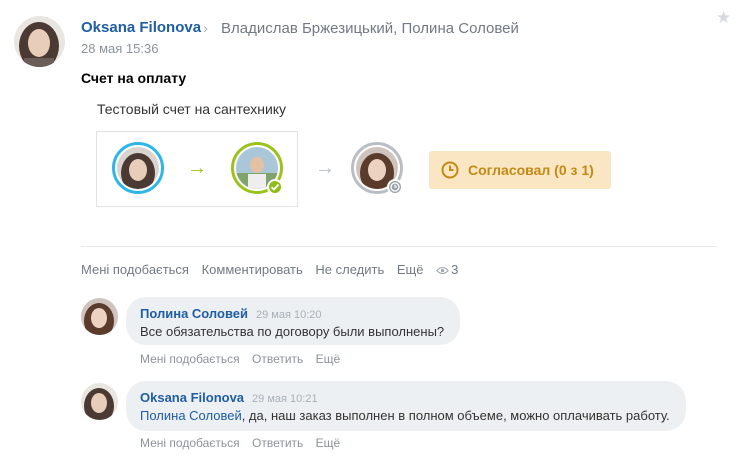 This screenshot has width=738, height=458. Describe the element at coordinates (349, 269) in the screenshot. I see `unfollow-link: Не следить` at that location.